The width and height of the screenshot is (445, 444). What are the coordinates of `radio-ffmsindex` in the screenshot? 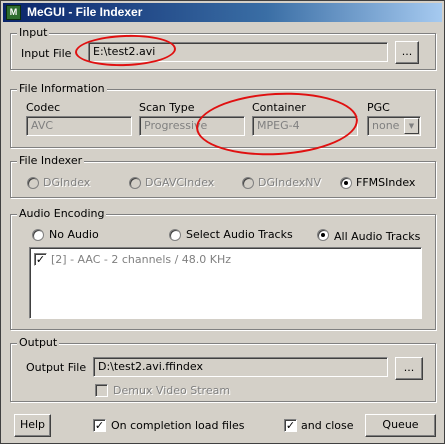 It's located at (346, 183).